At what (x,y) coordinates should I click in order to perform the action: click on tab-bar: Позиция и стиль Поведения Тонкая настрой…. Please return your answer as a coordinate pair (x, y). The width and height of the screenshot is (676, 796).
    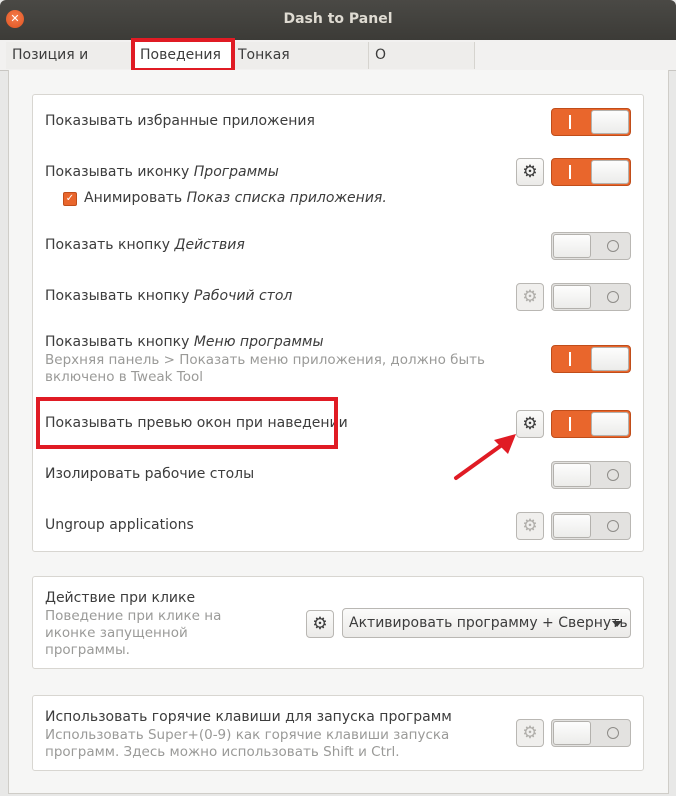
    Looking at the image, I should click on (338, 65).